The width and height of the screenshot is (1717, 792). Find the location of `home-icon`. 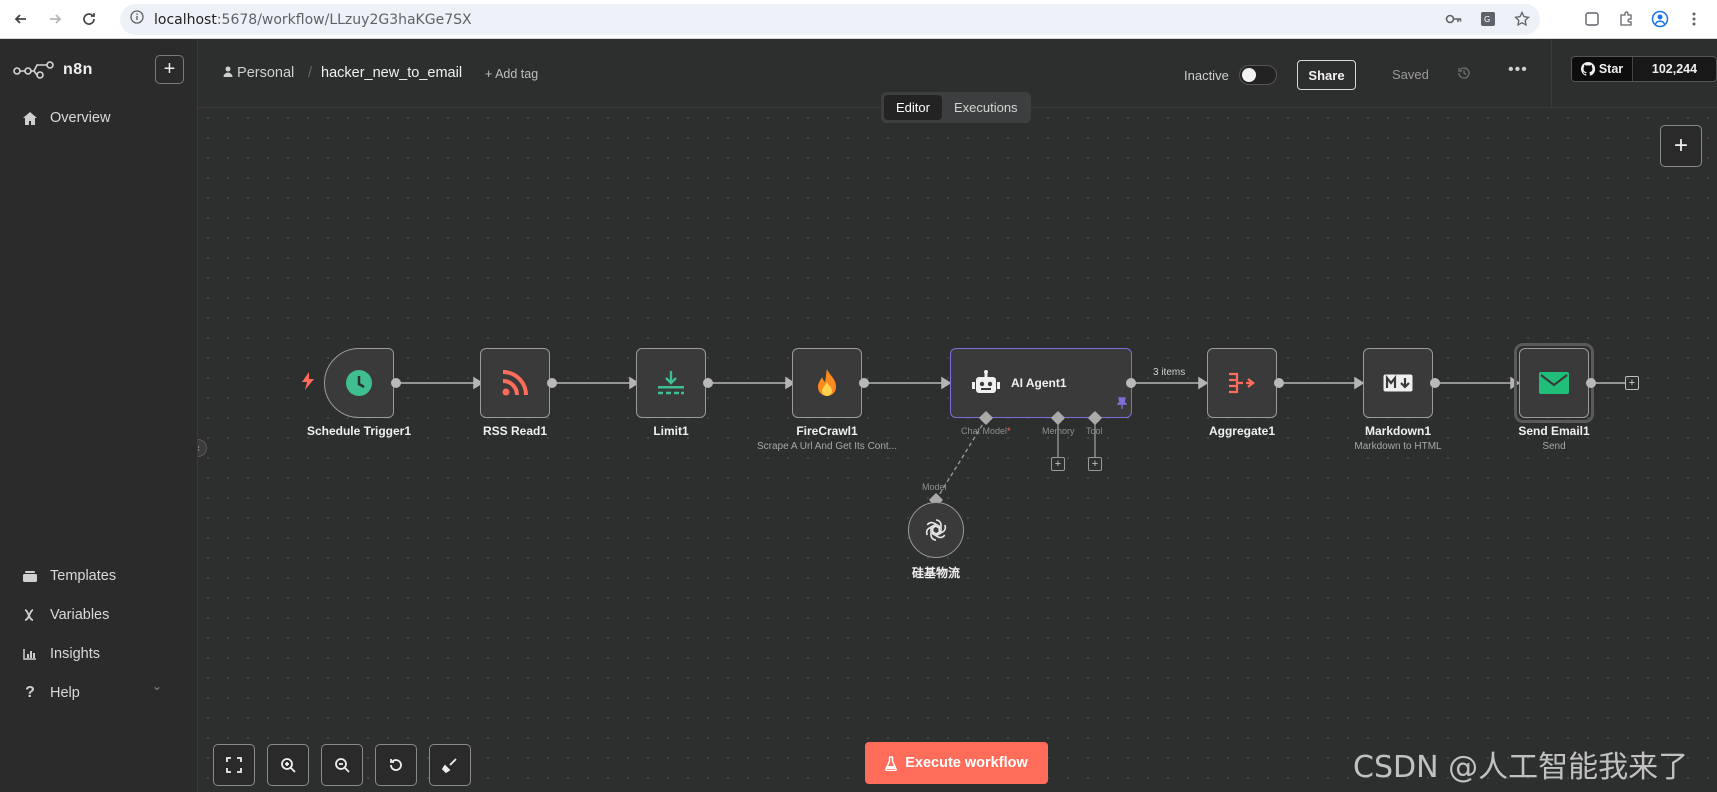

home-icon is located at coordinates (30, 118).